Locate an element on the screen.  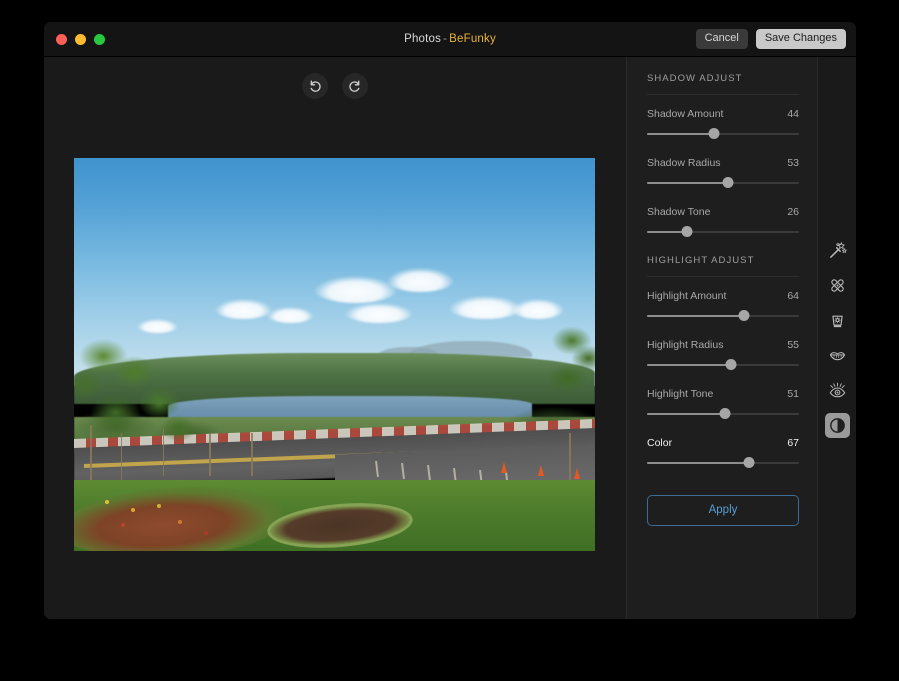
blemish-fix-icon is located at coordinates (837, 285).